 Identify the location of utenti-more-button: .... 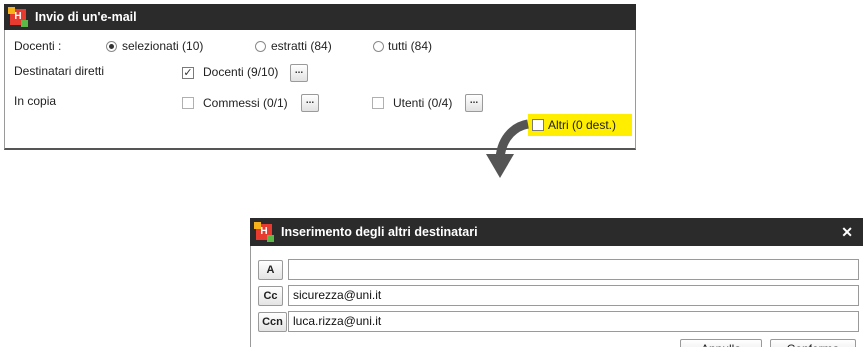
(474, 103).